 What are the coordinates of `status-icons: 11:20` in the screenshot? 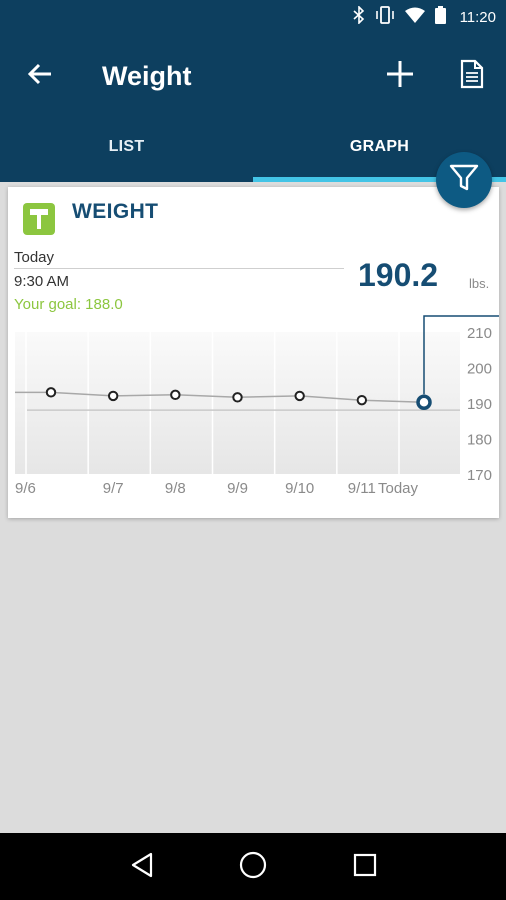 It's located at (424, 17).